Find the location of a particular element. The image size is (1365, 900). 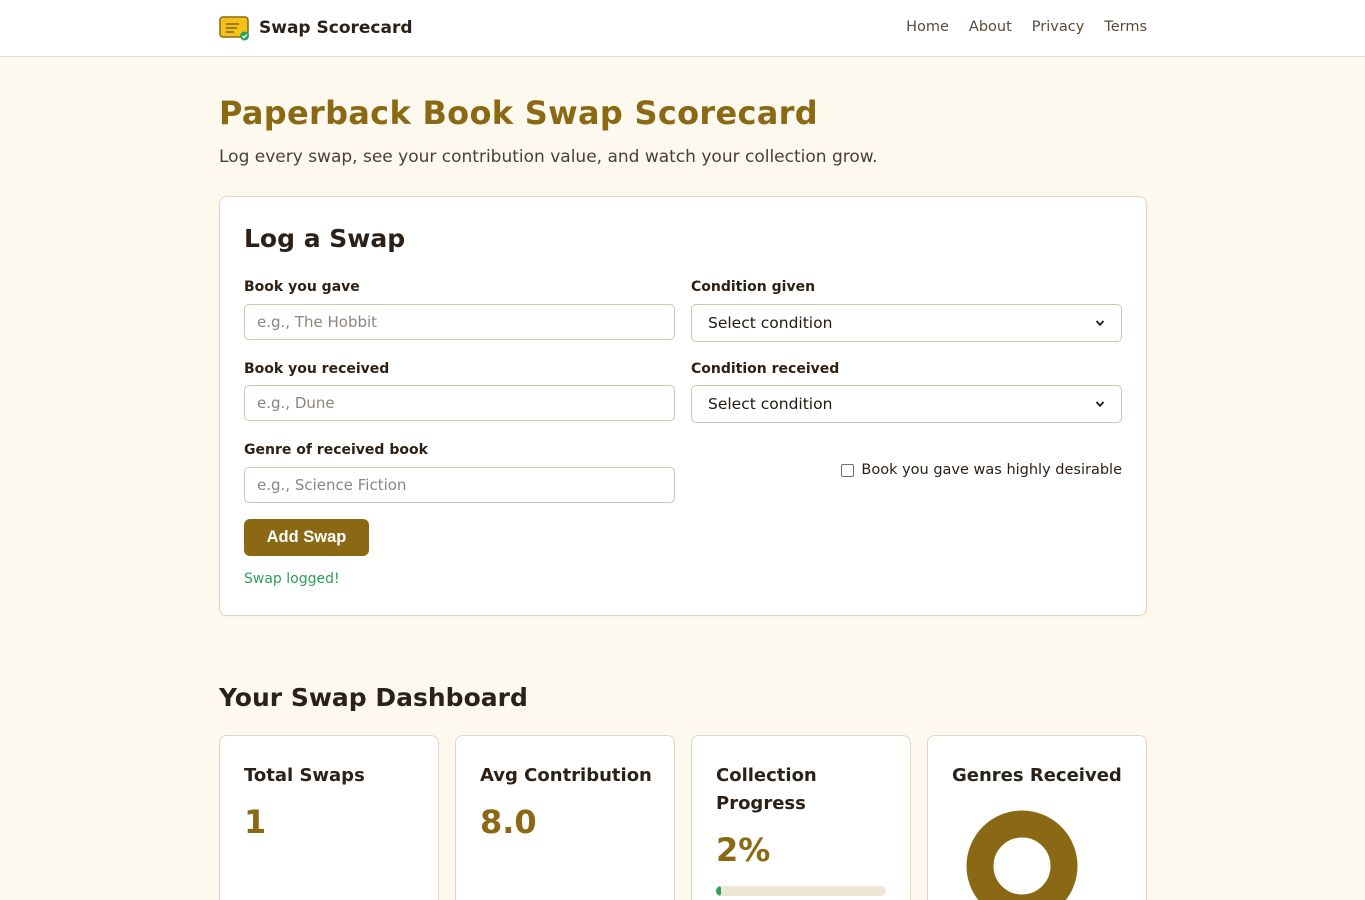

genres-donut-slice is located at coordinates (1022, 855).